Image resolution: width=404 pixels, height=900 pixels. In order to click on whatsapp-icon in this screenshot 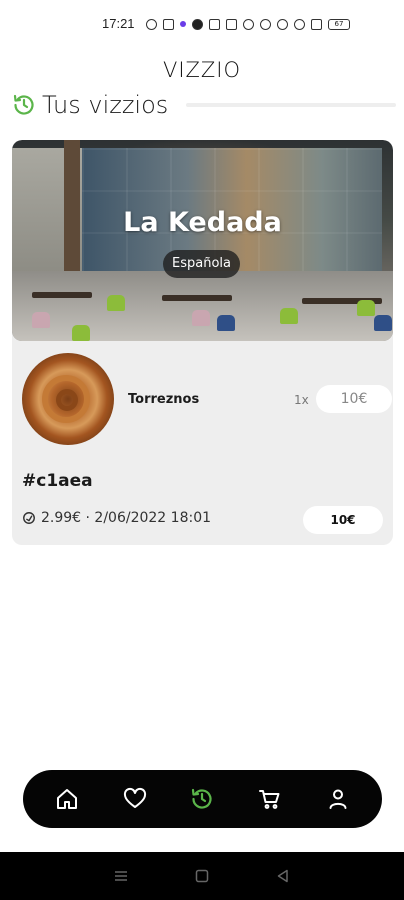, I will do `click(151, 24)`.